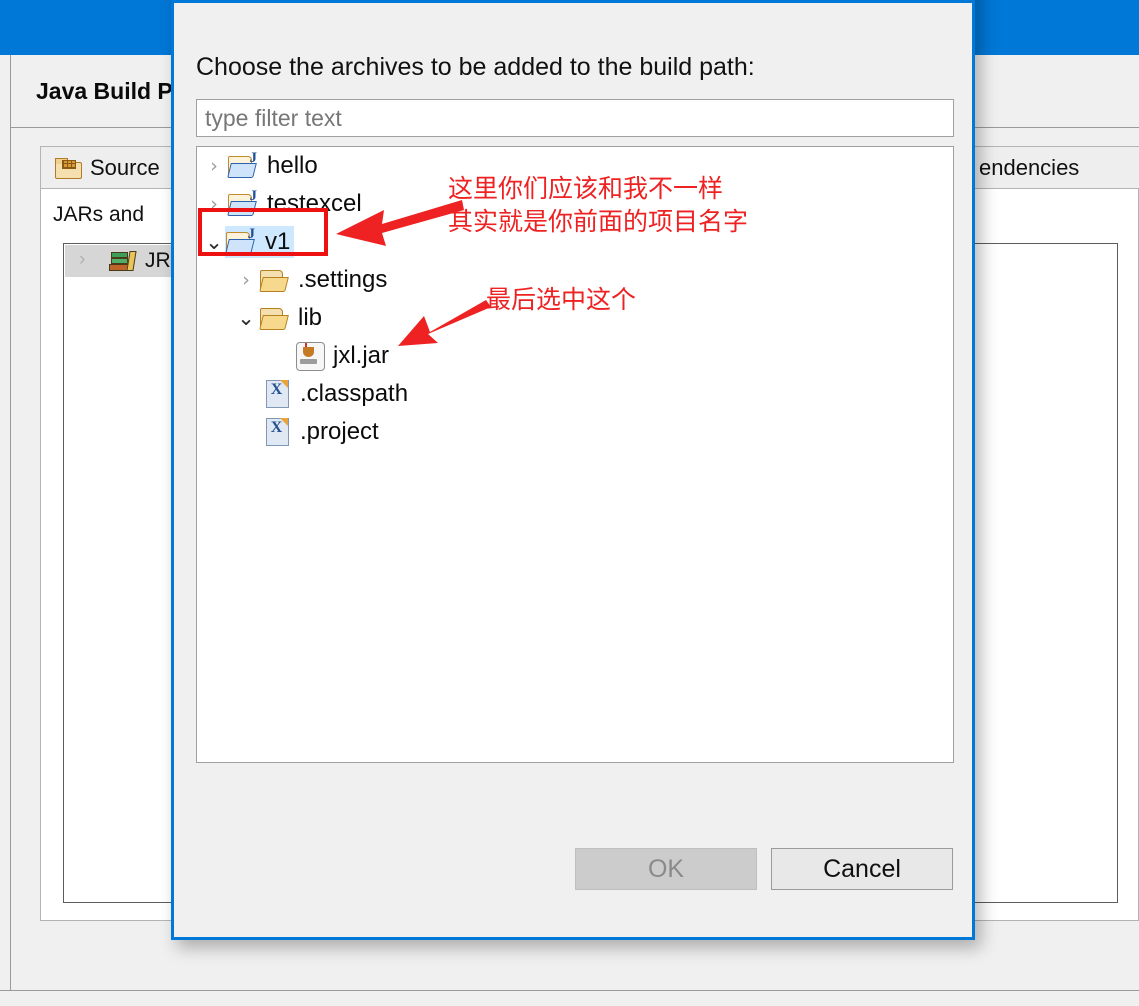 Image resolution: width=1139 pixels, height=1006 pixels. I want to click on tree-item-label: .classpath, so click(354, 393).